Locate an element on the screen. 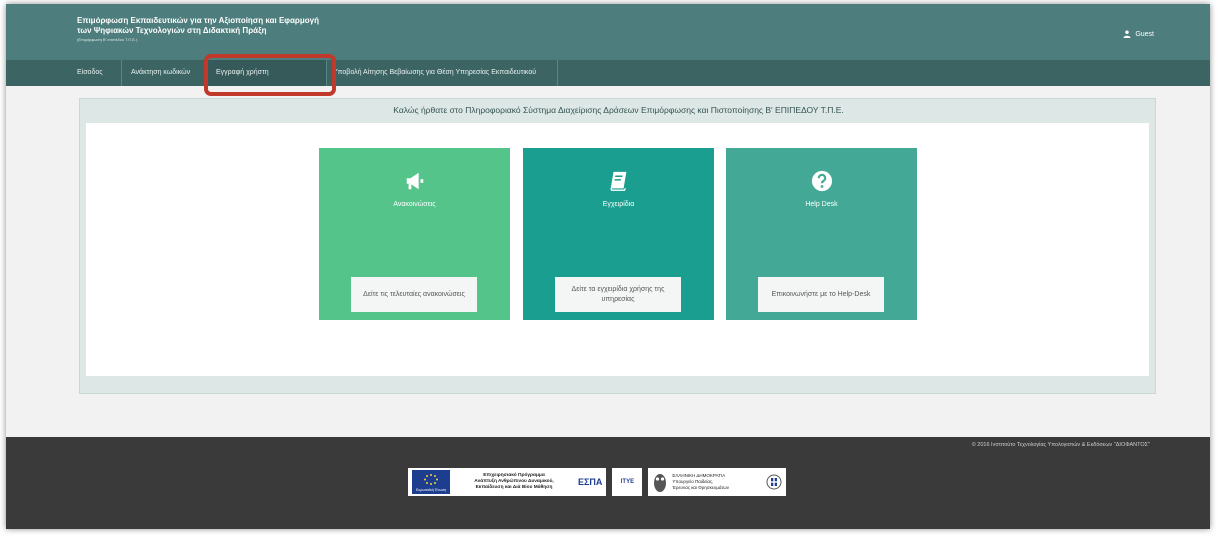 Image resolution: width=1218 pixels, height=537 pixels. itye-wordmark: ΙΤΥΕ is located at coordinates (627, 482).